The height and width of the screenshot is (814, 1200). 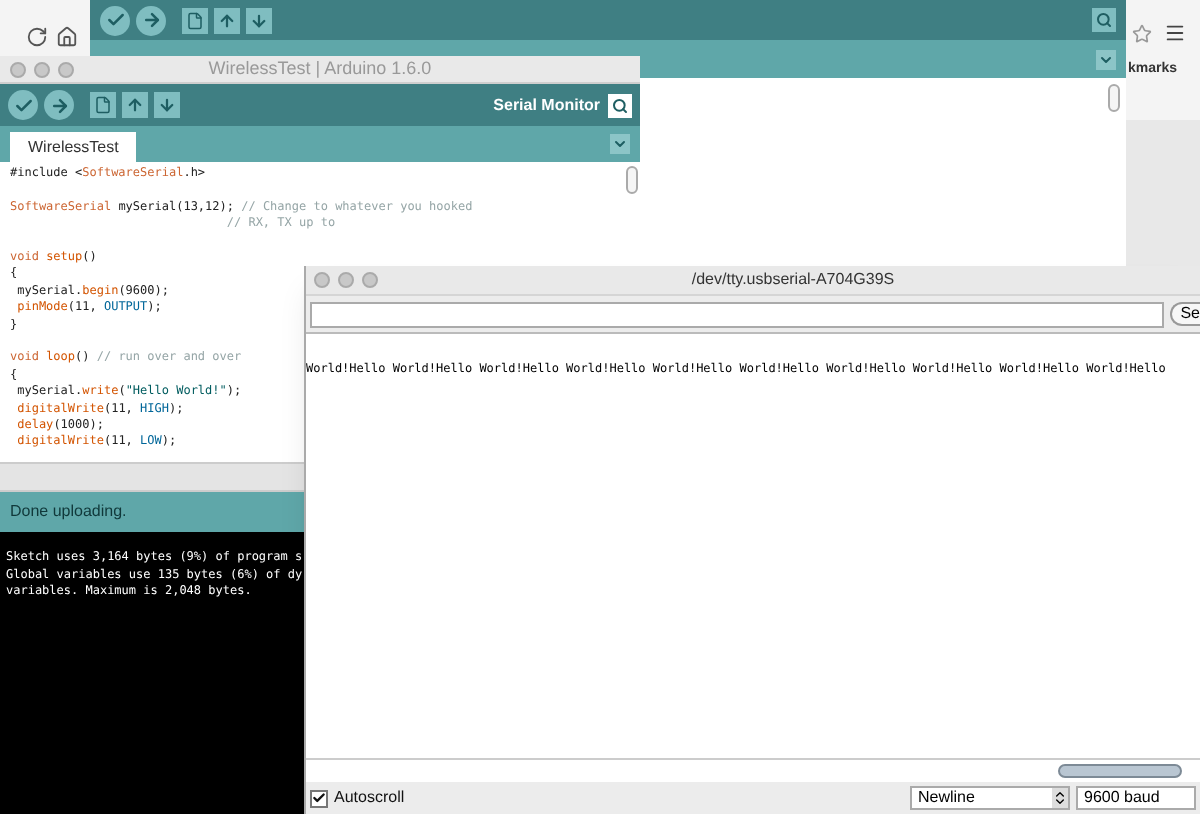 I want to click on baud-rate-select: 9600 baud, so click(x=1136, y=798).